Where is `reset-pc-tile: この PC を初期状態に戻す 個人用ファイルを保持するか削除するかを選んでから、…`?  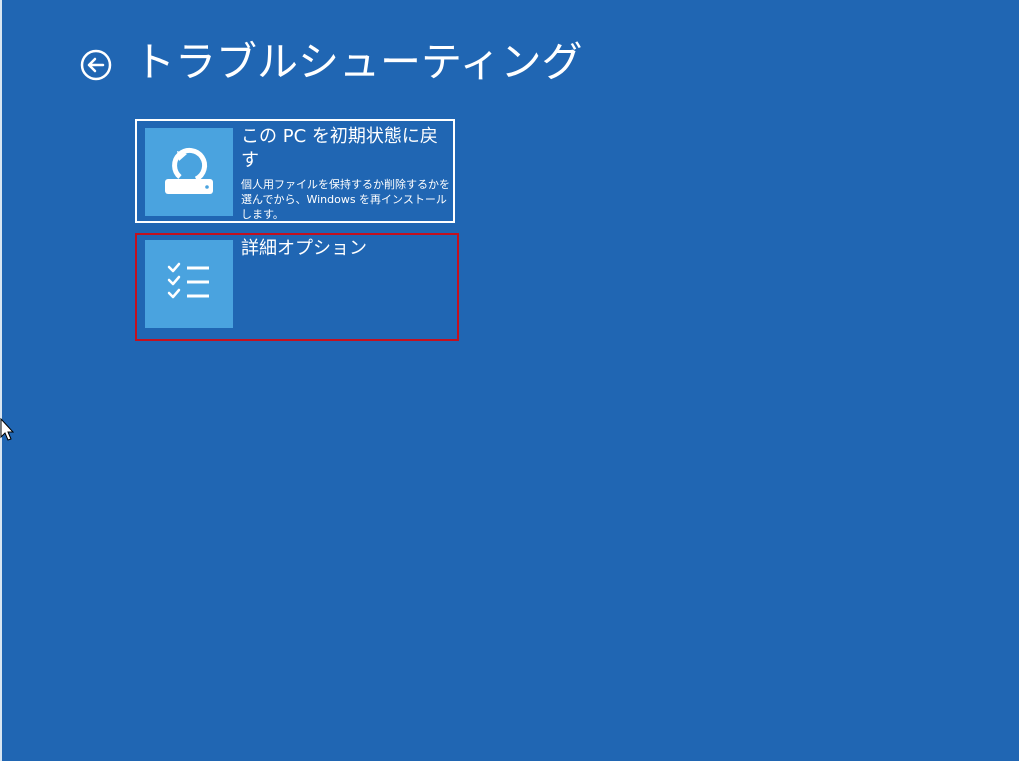
reset-pc-tile: この PC を初期状態に戻す 個人用ファイルを保持するか削除するかを選んでから、… is located at coordinates (295, 171).